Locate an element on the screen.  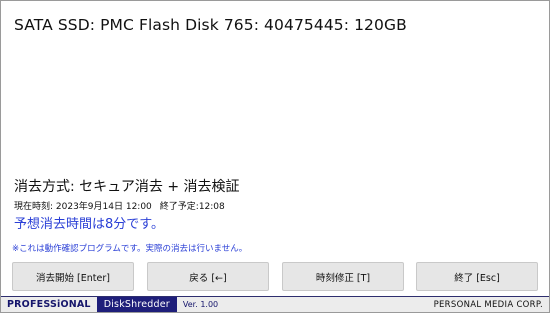
product-brand: PROFESSiONAL DiskShredder Ver. 1.00 is located at coordinates (109, 304).